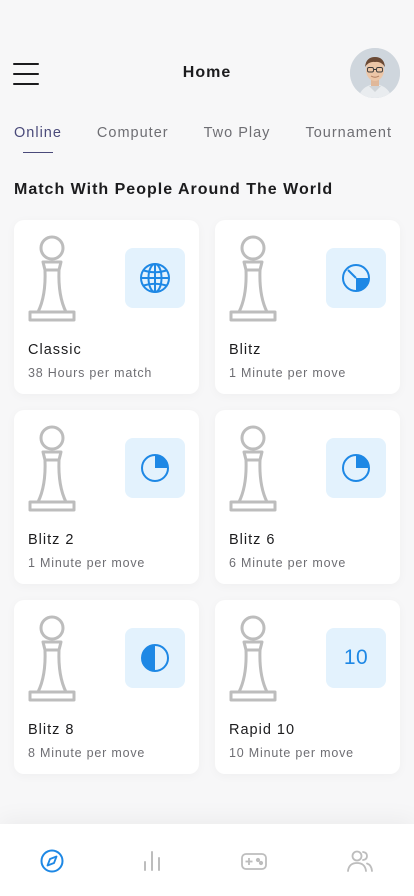 This screenshot has height=896, width=414. What do you see at coordinates (307, 497) in the screenshot?
I see `game-mode-card-blitz-6: Blitz 6 6 Minute per move` at bounding box center [307, 497].